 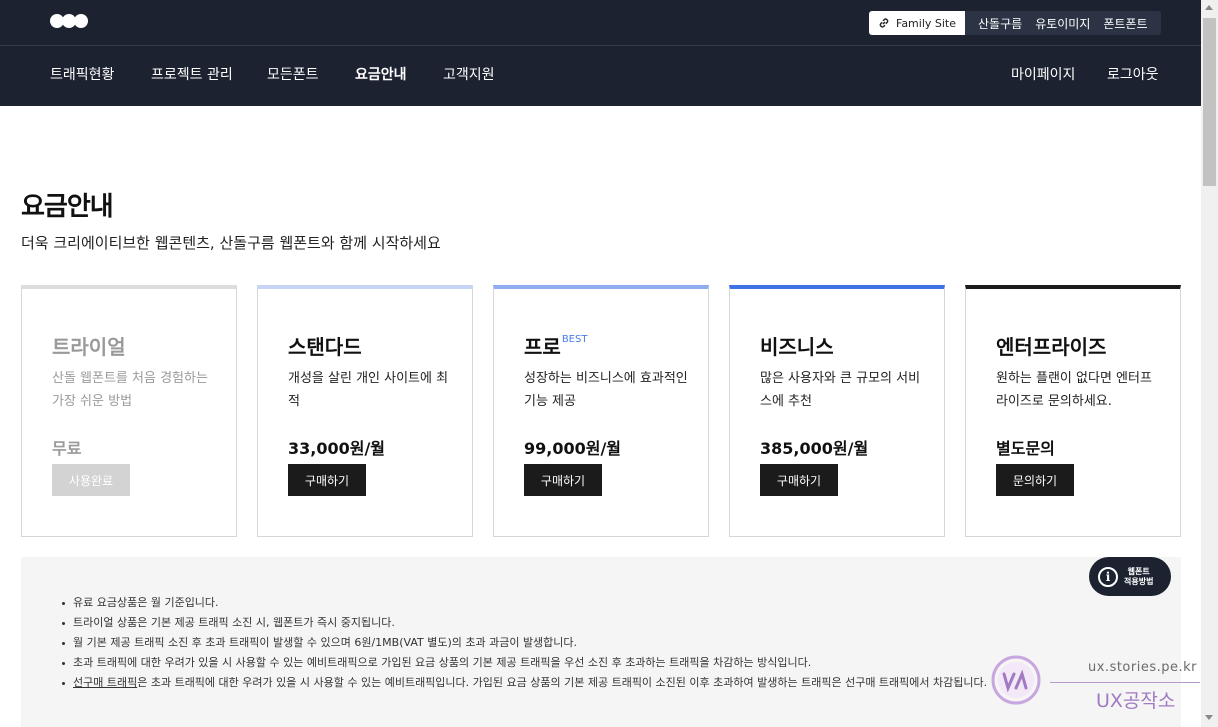 I want to click on buy-button-standard: 구매하기, so click(x=327, y=480).